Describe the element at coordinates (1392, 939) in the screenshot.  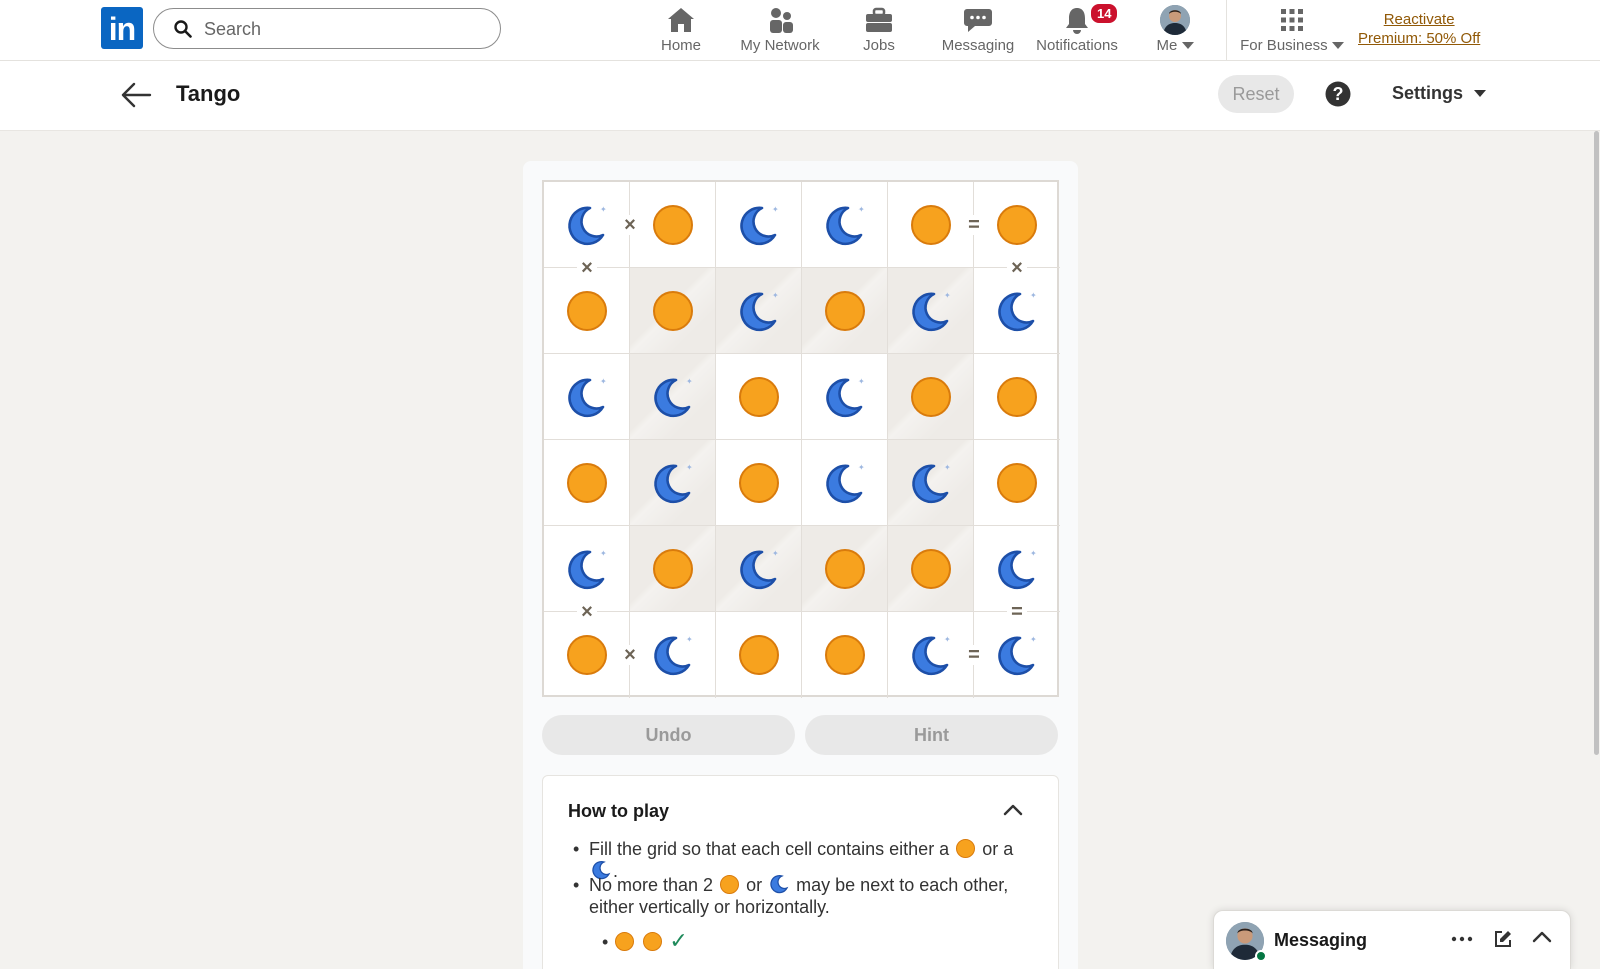
I see `messaging-bar: Messaging` at that location.